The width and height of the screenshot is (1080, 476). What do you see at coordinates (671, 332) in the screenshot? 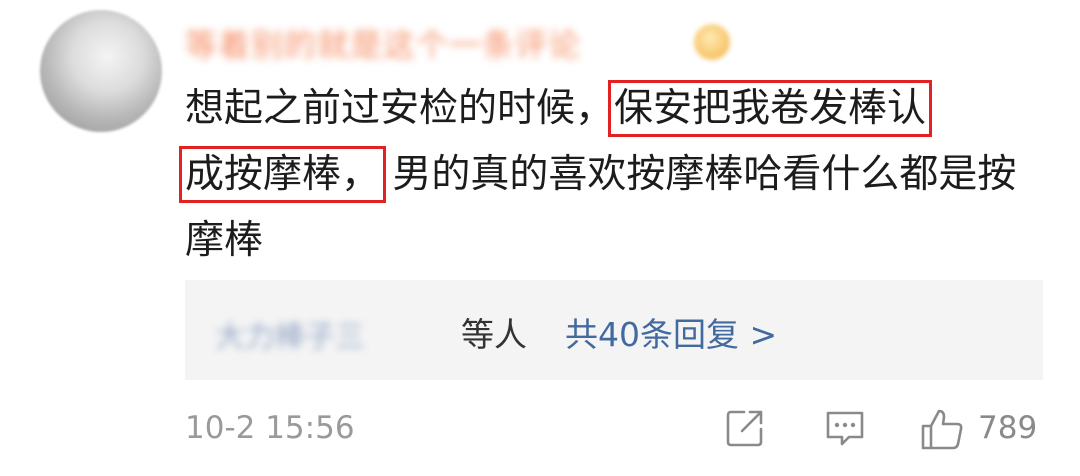
I see `view-replies-link: 共40条回复 >` at bounding box center [671, 332].